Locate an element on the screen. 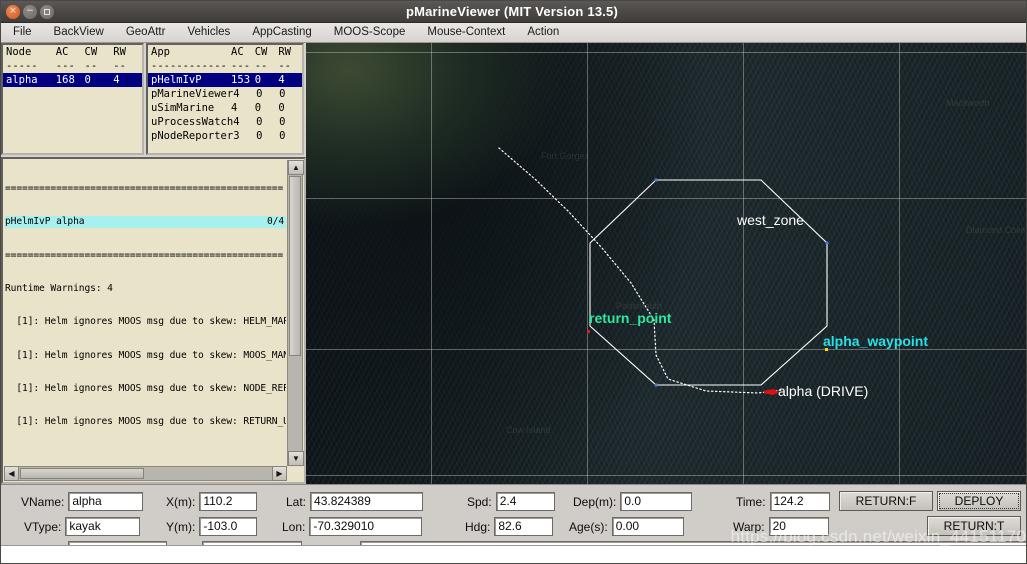 Image resolution: width=1027 pixels, height=564 pixels. console-horizontal-scrollbar: ◀ ▶ is located at coordinates (145, 473).